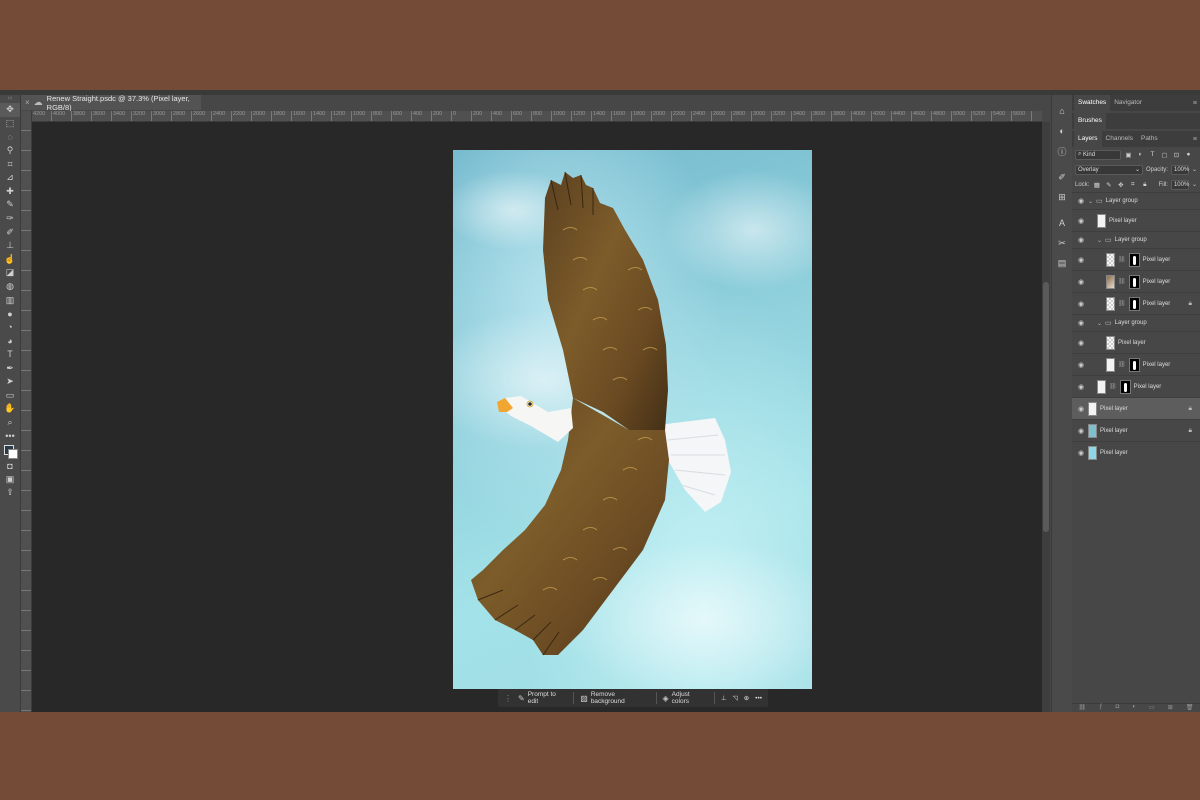 This screenshot has width=1200, height=800. What do you see at coordinates (10, 151) in the screenshot?
I see `object-select-tool-icon: ⚲` at bounding box center [10, 151].